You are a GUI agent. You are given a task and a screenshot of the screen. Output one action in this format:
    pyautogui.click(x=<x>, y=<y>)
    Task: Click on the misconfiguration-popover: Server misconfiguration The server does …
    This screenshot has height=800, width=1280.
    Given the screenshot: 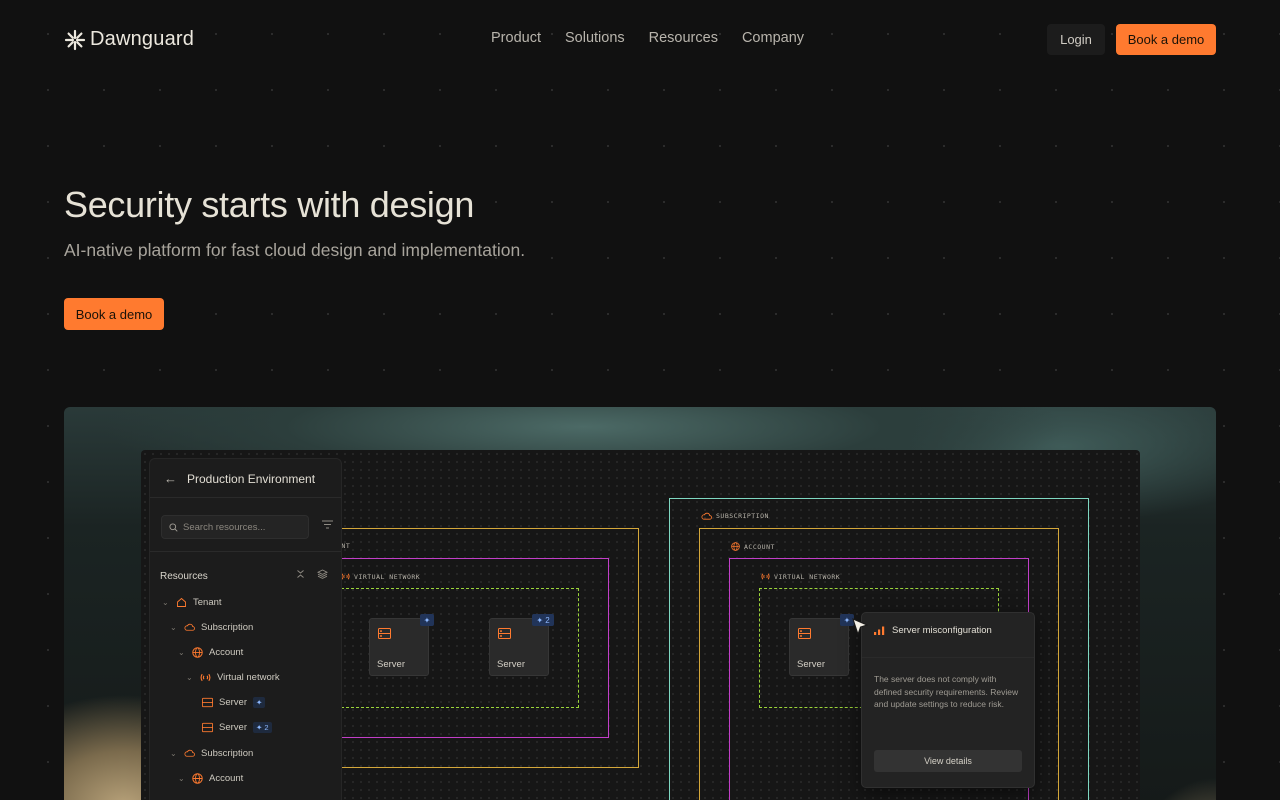 What is the action you would take?
    pyautogui.click(x=948, y=700)
    